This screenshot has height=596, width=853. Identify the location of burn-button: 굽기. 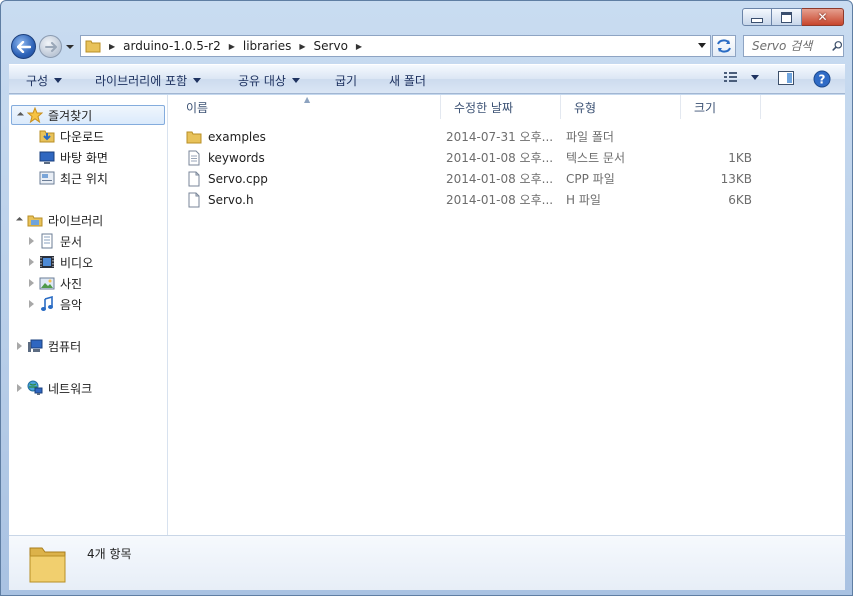
(346, 80).